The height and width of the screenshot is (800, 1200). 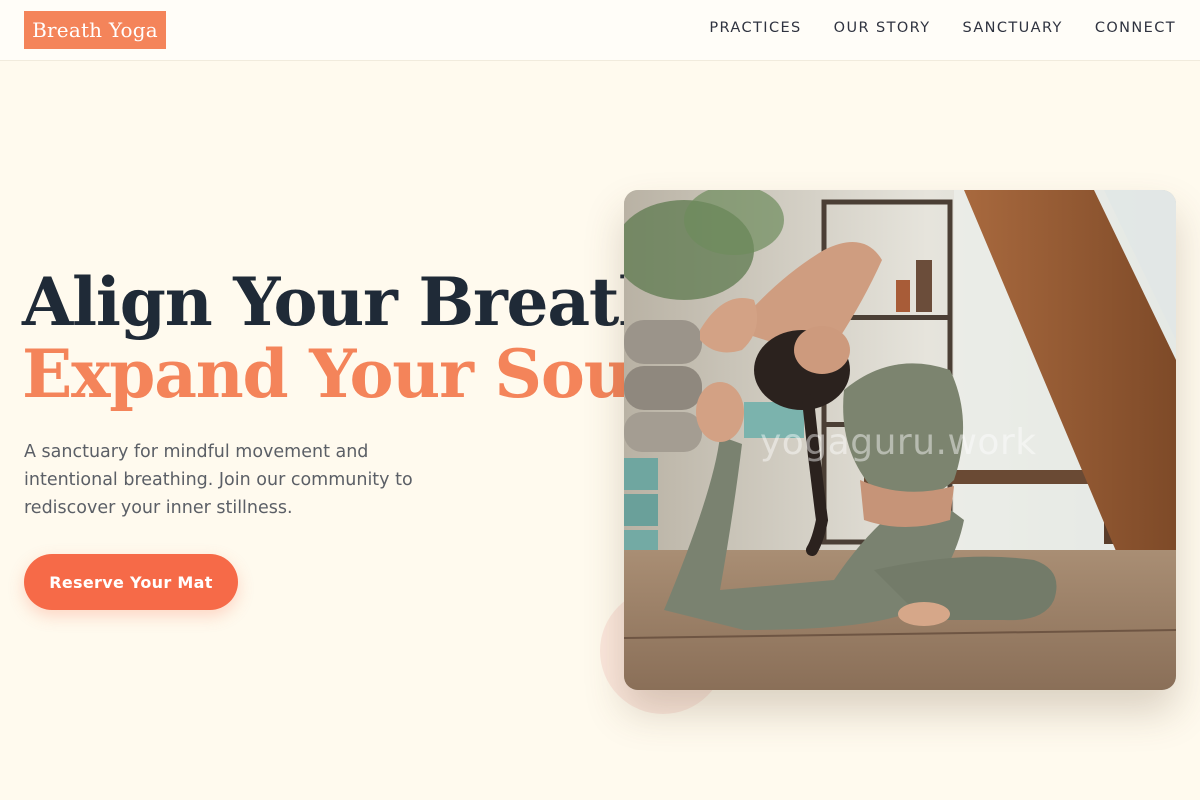 What do you see at coordinates (942, 28) in the screenshot?
I see `main-nav: PRACTICES OUR STORY SANCTUARY CONNECT` at bounding box center [942, 28].